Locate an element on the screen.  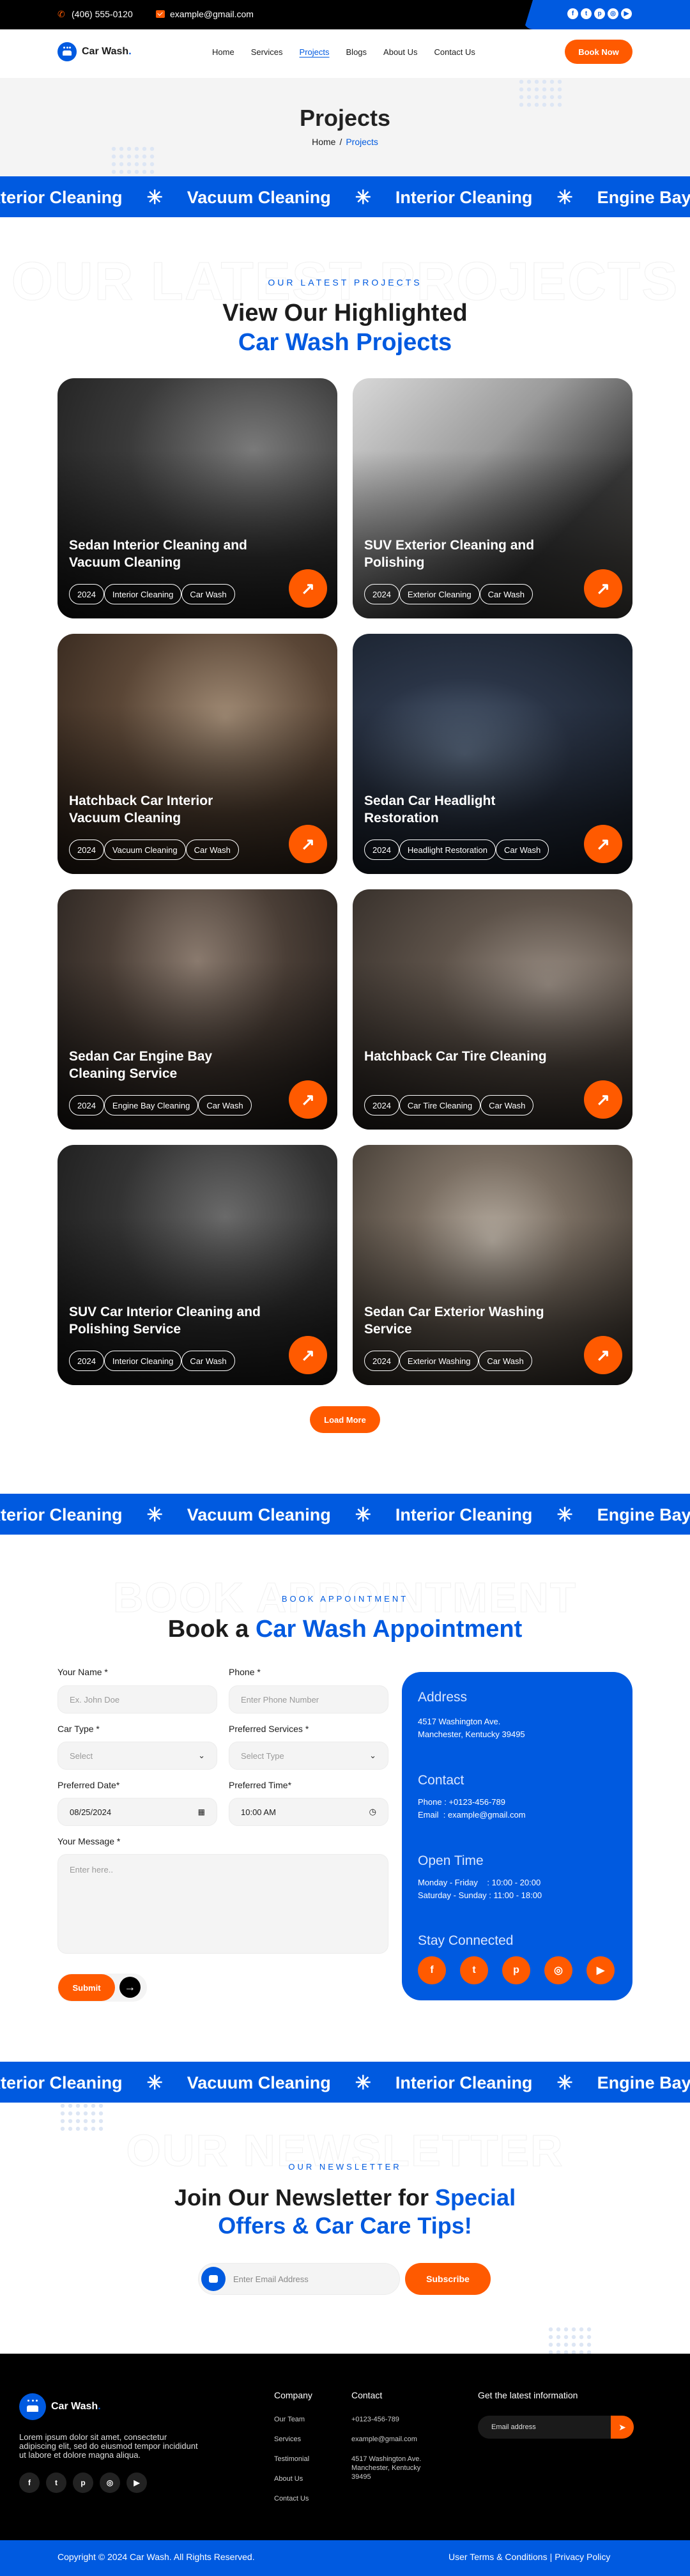
footer-email-input: Email address ➤ is located at coordinates (556, 2427).